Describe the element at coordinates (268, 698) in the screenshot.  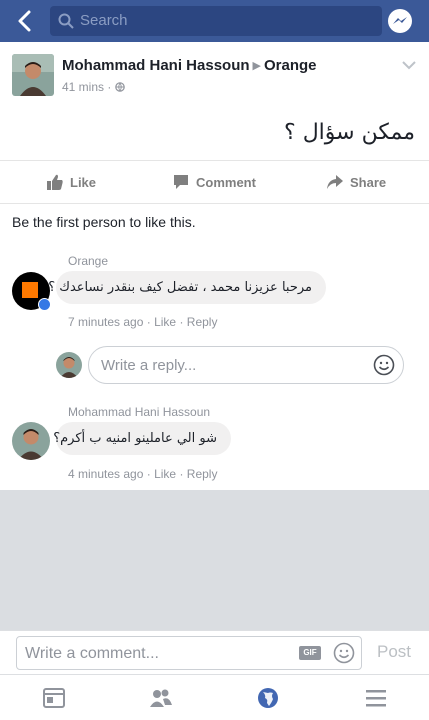
I see `globe-notifications-icon` at that location.